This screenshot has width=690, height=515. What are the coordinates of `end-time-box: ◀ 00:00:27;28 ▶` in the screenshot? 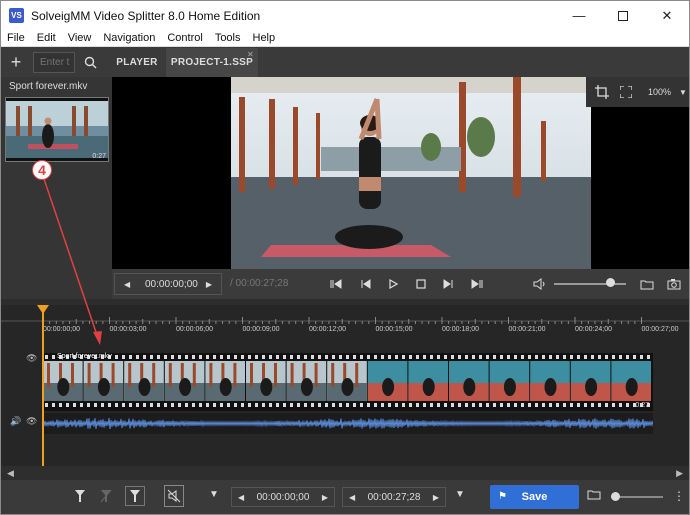 It's located at (394, 497).